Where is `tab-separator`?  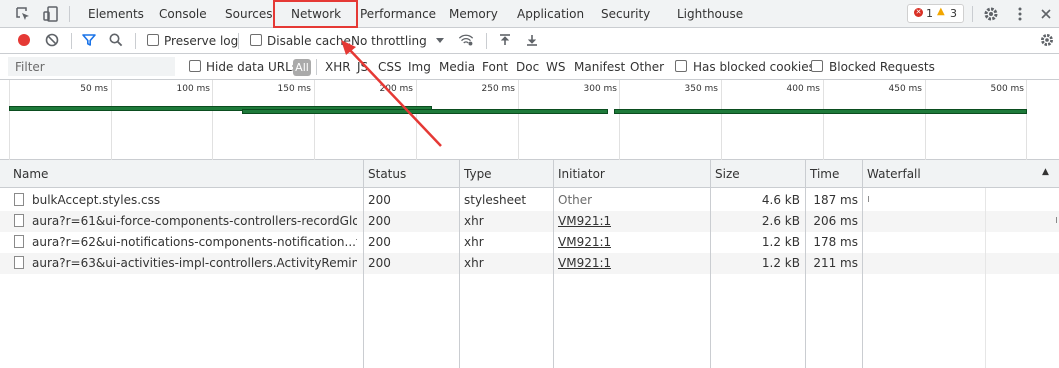
tab-separator is located at coordinates (972, 14).